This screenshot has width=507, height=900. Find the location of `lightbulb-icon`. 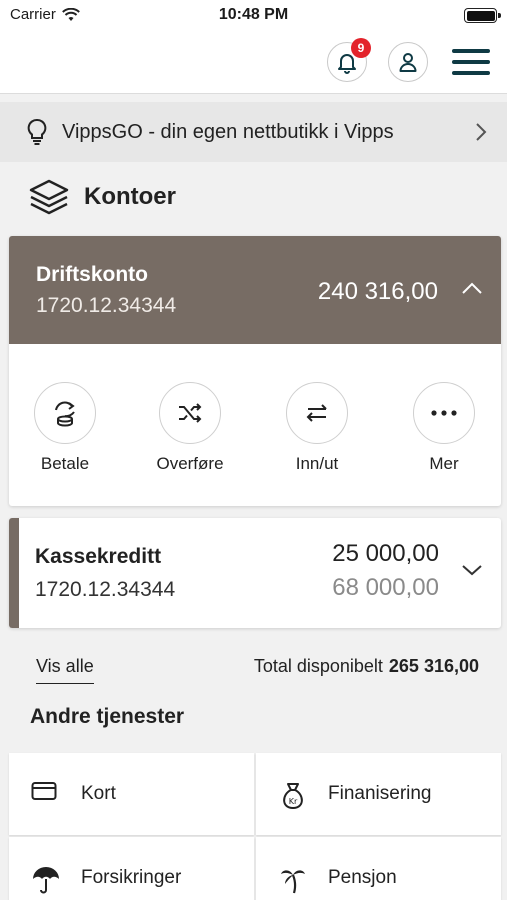

lightbulb-icon is located at coordinates (37, 132).